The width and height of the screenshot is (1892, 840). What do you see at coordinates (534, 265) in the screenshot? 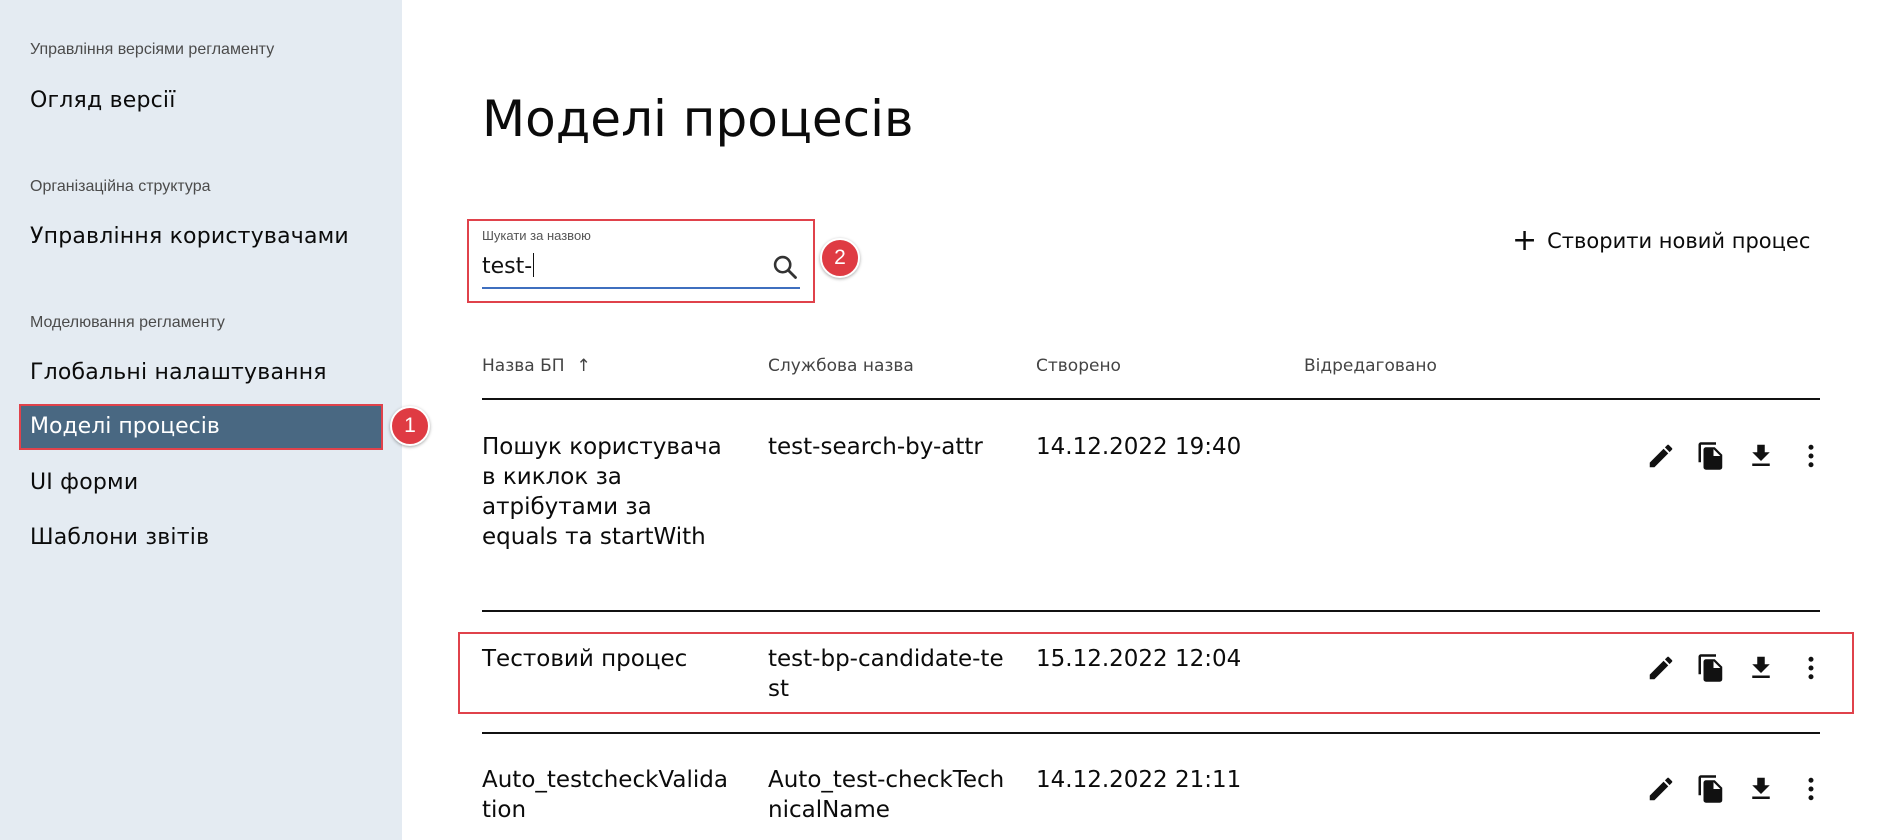
I see `text-caret` at bounding box center [534, 265].